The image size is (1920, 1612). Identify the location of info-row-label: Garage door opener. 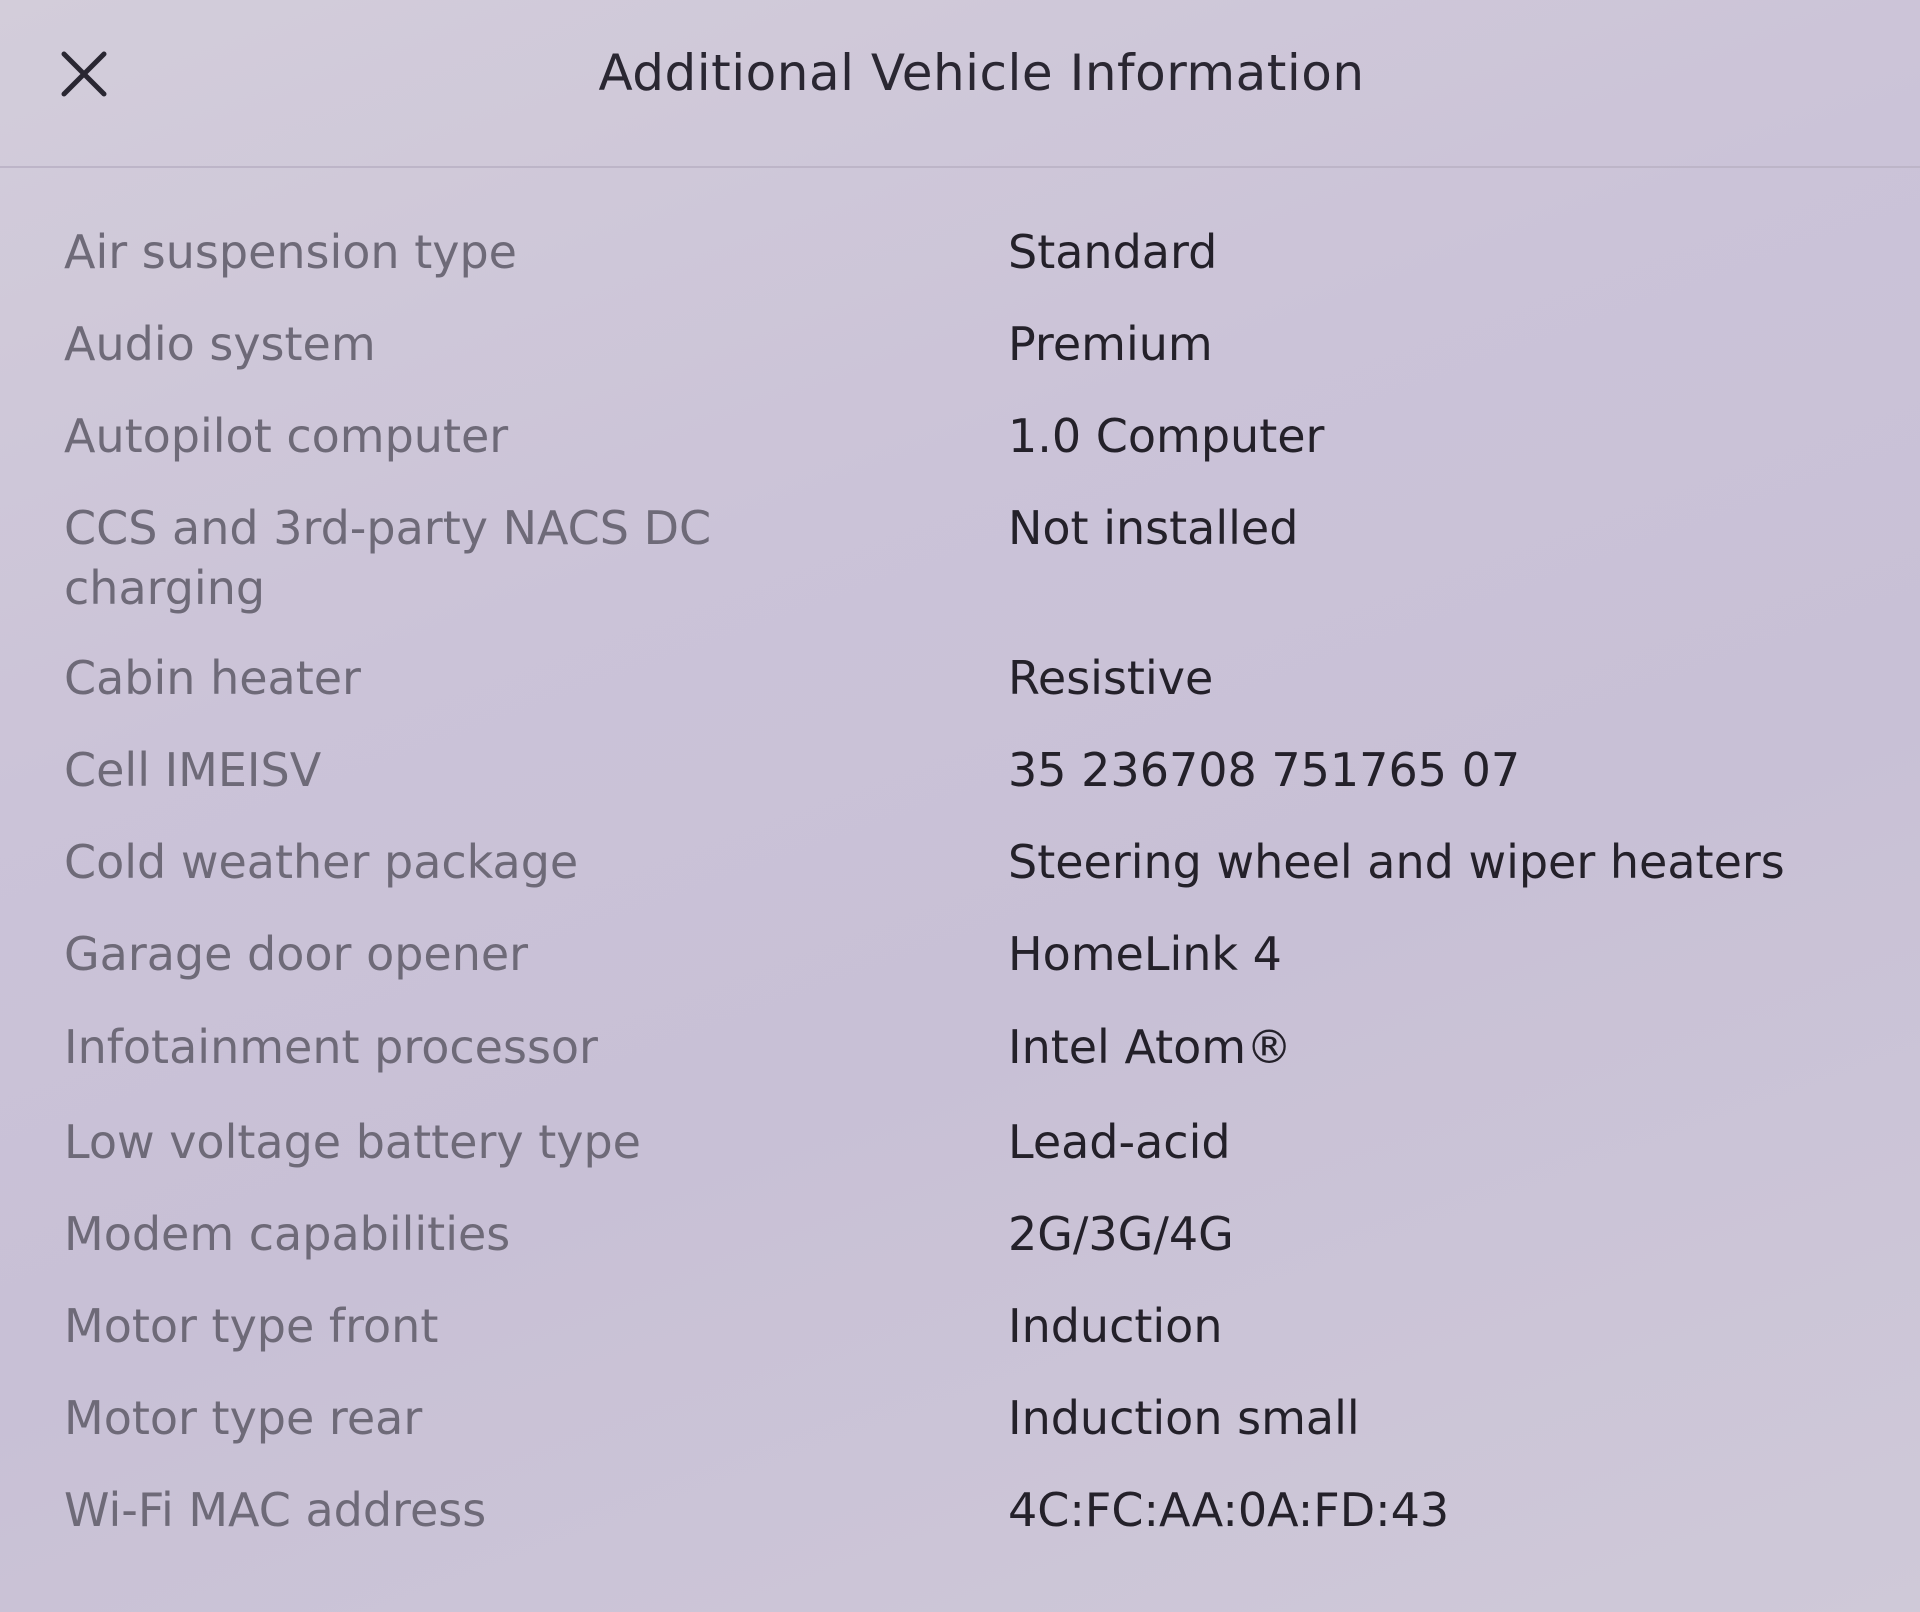
(296, 954).